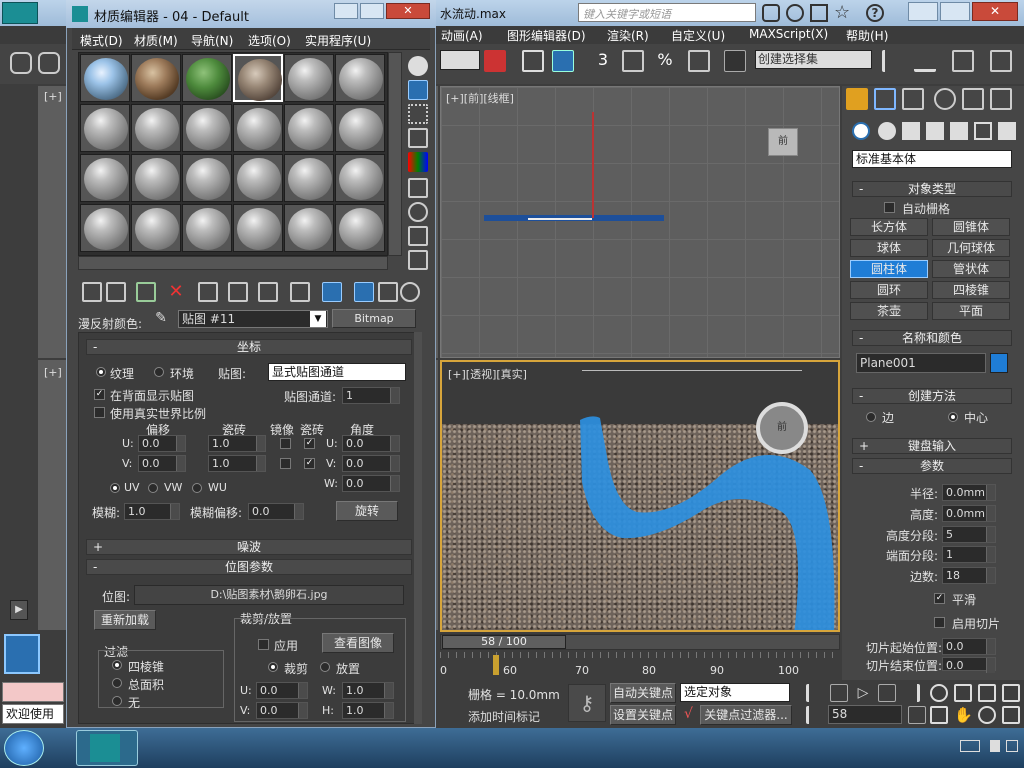 This screenshot has width=1024, height=768. Describe the element at coordinates (282, 690) in the screenshot. I see `crop-u-spinner: 0.0` at that location.